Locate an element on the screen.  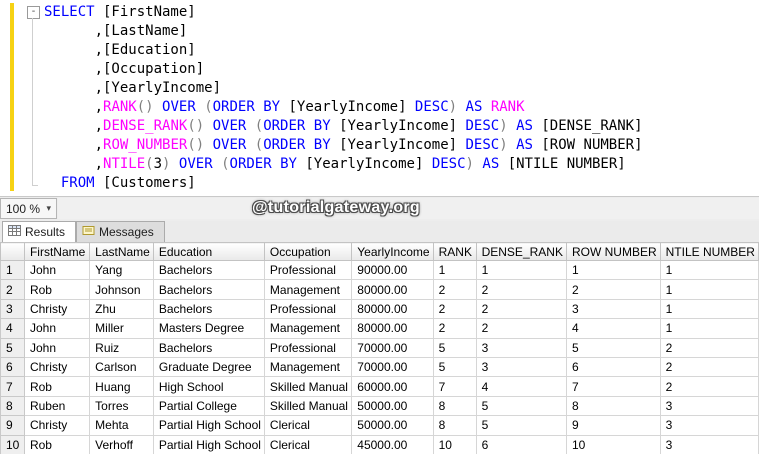
grid-cell: Partial High School is located at coordinates (208, 425).